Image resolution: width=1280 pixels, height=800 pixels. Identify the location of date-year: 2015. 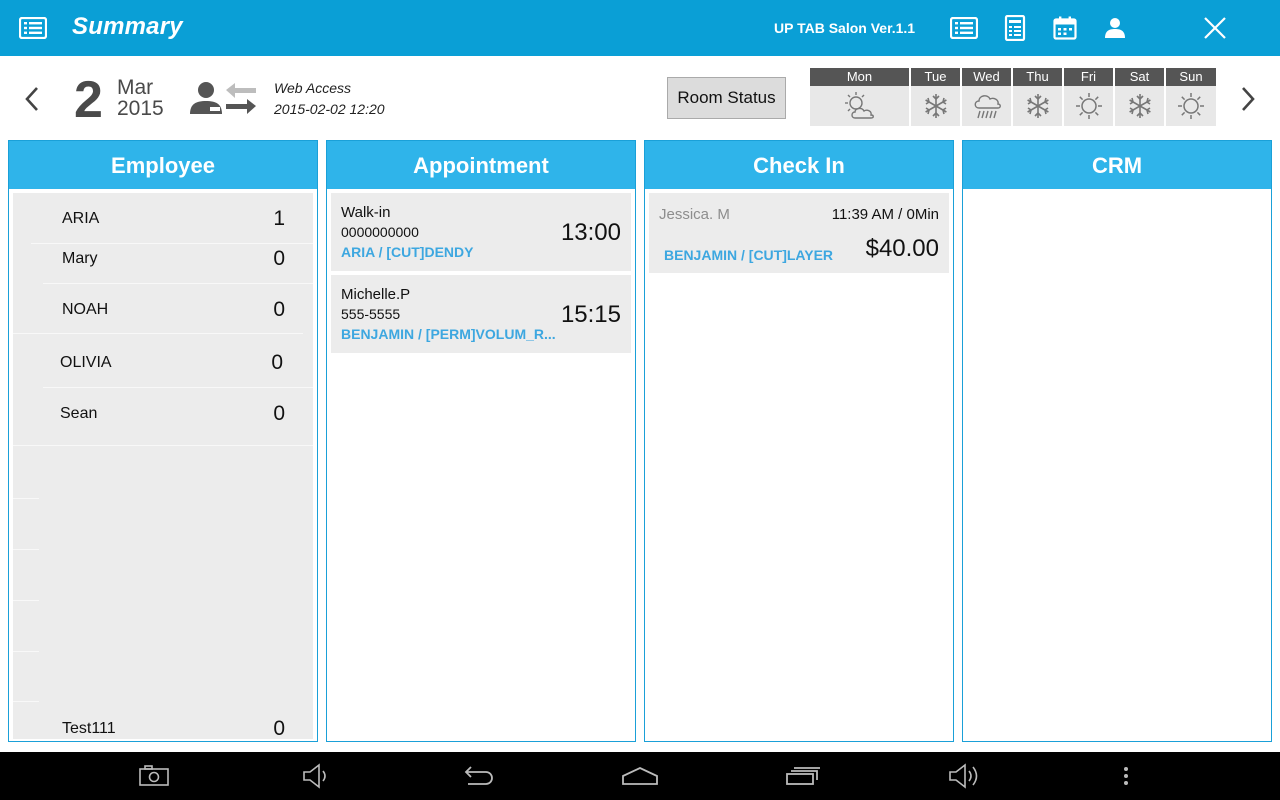
(140, 108).